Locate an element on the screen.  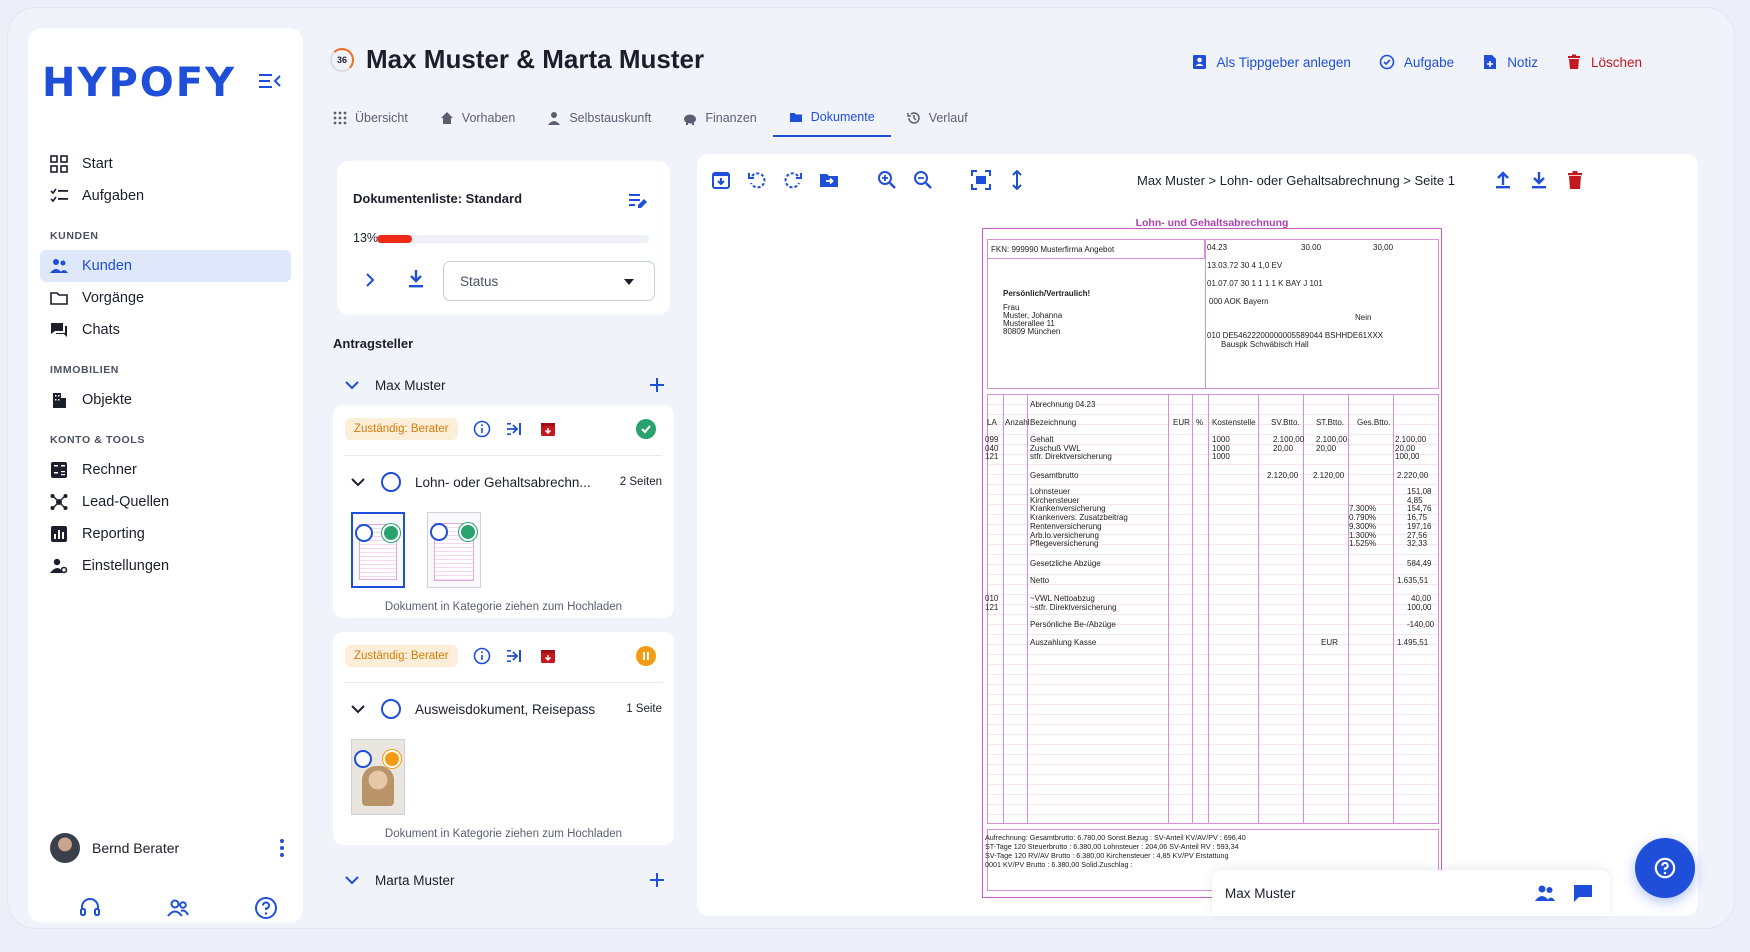
doc-cell-kst: 1000 is located at coordinates (1221, 457).